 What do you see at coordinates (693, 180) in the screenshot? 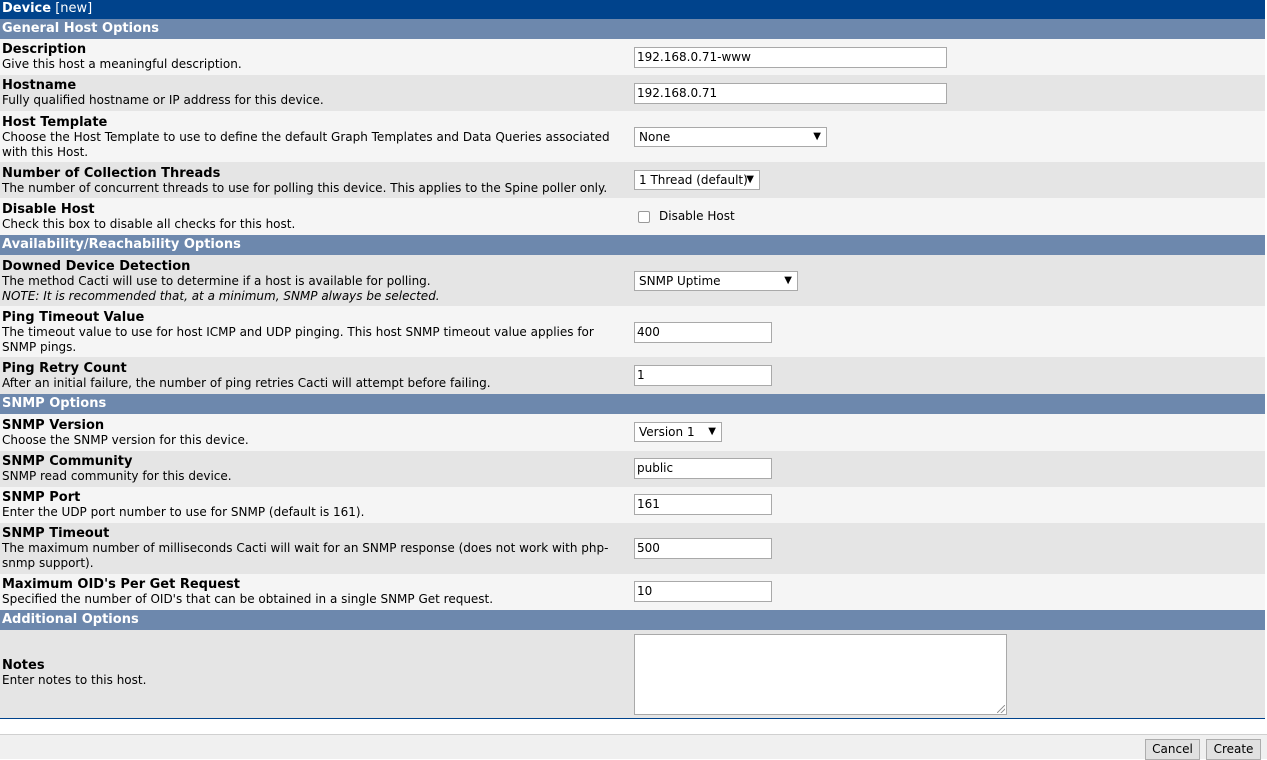
I see `threads-value: 1 Thread (default)` at bounding box center [693, 180].